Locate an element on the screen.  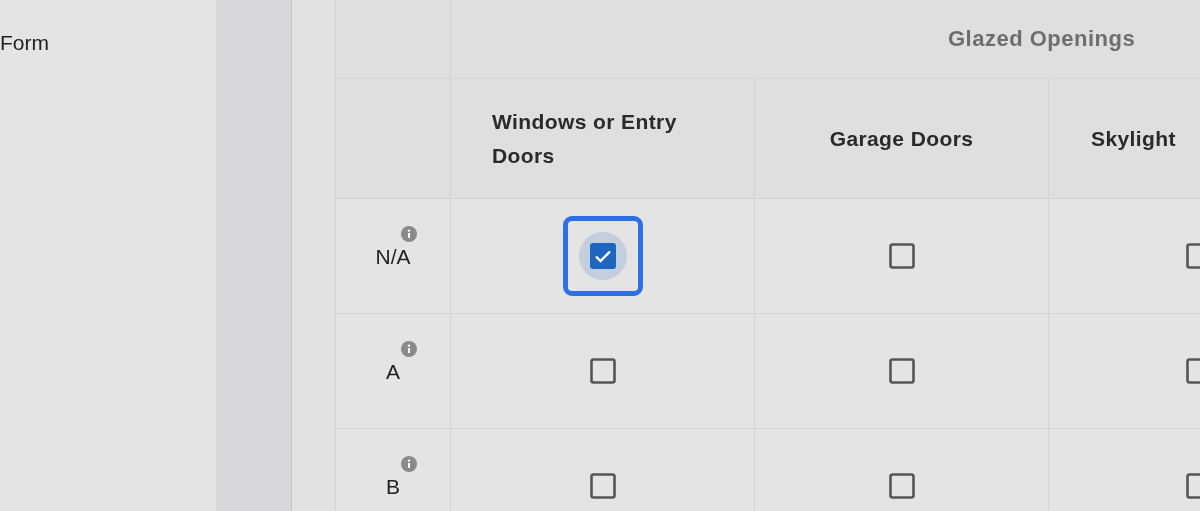
column-group-header: Glazed Openings is located at coordinates (825, 39).